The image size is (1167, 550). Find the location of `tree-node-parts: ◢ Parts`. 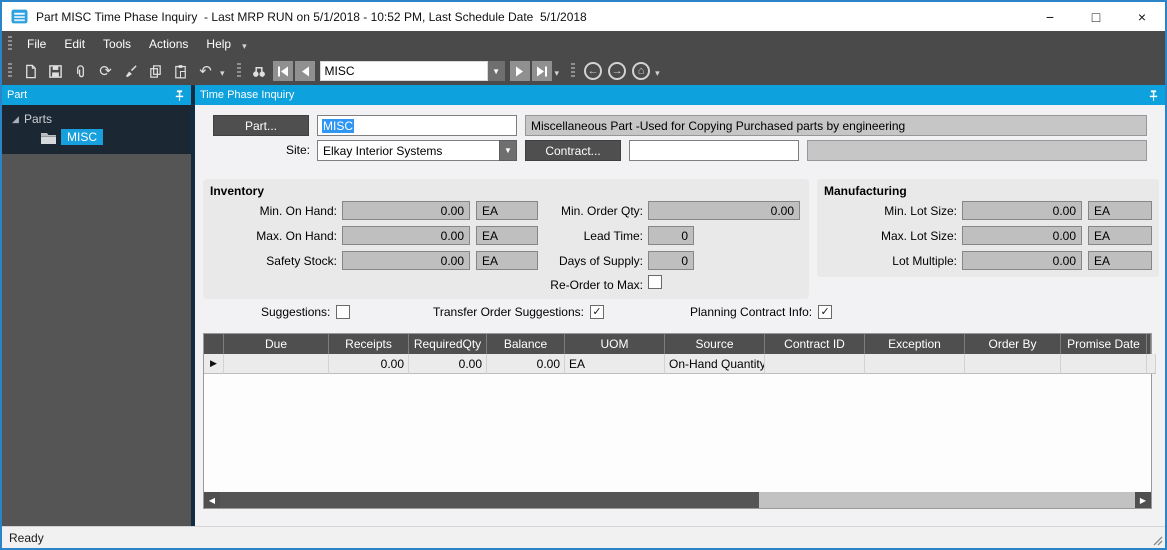

tree-node-parts: ◢ Parts is located at coordinates (96, 119).